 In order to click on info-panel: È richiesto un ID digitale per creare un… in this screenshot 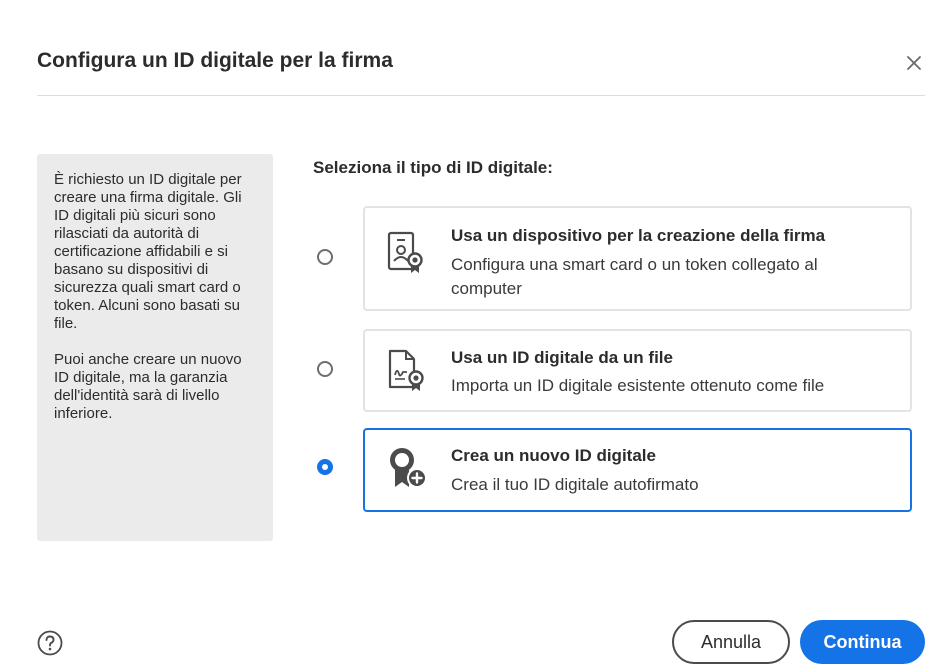, I will do `click(155, 347)`.